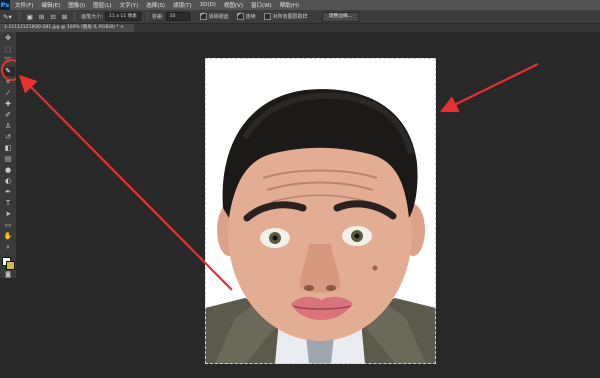 The width and height of the screenshot is (600, 378). What do you see at coordinates (5, 5) in the screenshot?
I see `photoshop-logo: Ps` at bounding box center [5, 5].